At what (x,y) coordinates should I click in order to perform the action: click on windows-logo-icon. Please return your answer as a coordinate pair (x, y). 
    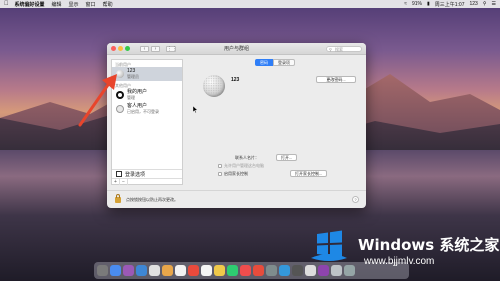
    Looking at the image, I should click on (329, 245).